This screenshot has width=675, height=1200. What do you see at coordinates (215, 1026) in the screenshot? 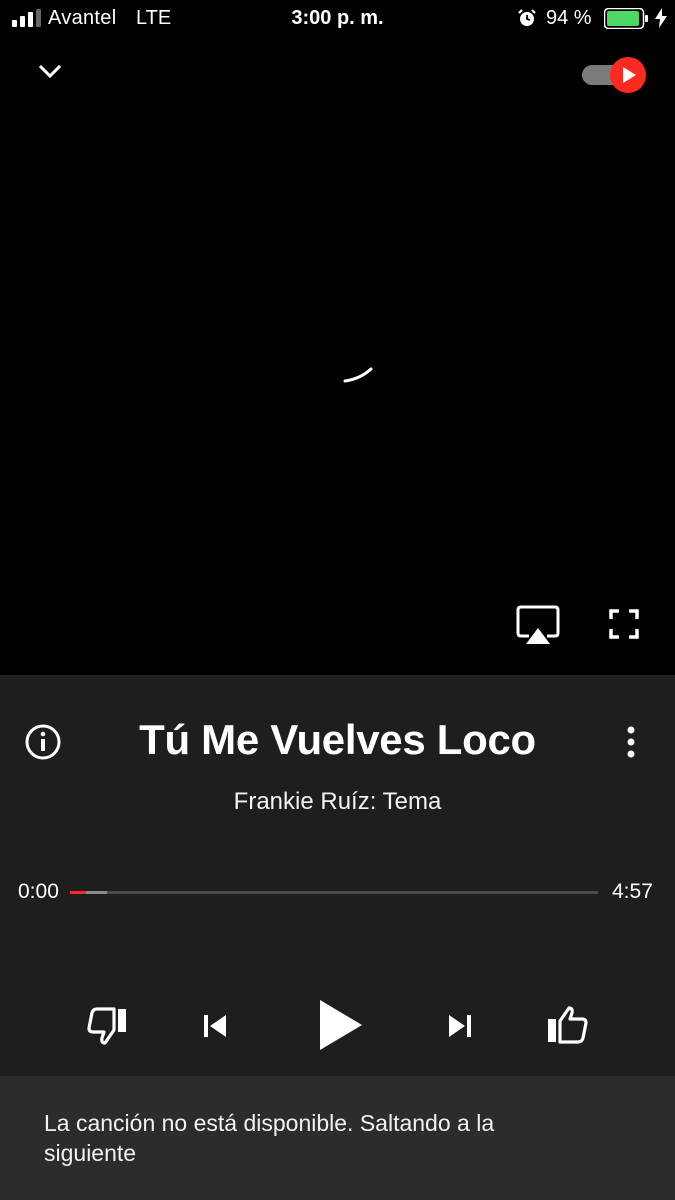
I see `previous-icon` at bounding box center [215, 1026].